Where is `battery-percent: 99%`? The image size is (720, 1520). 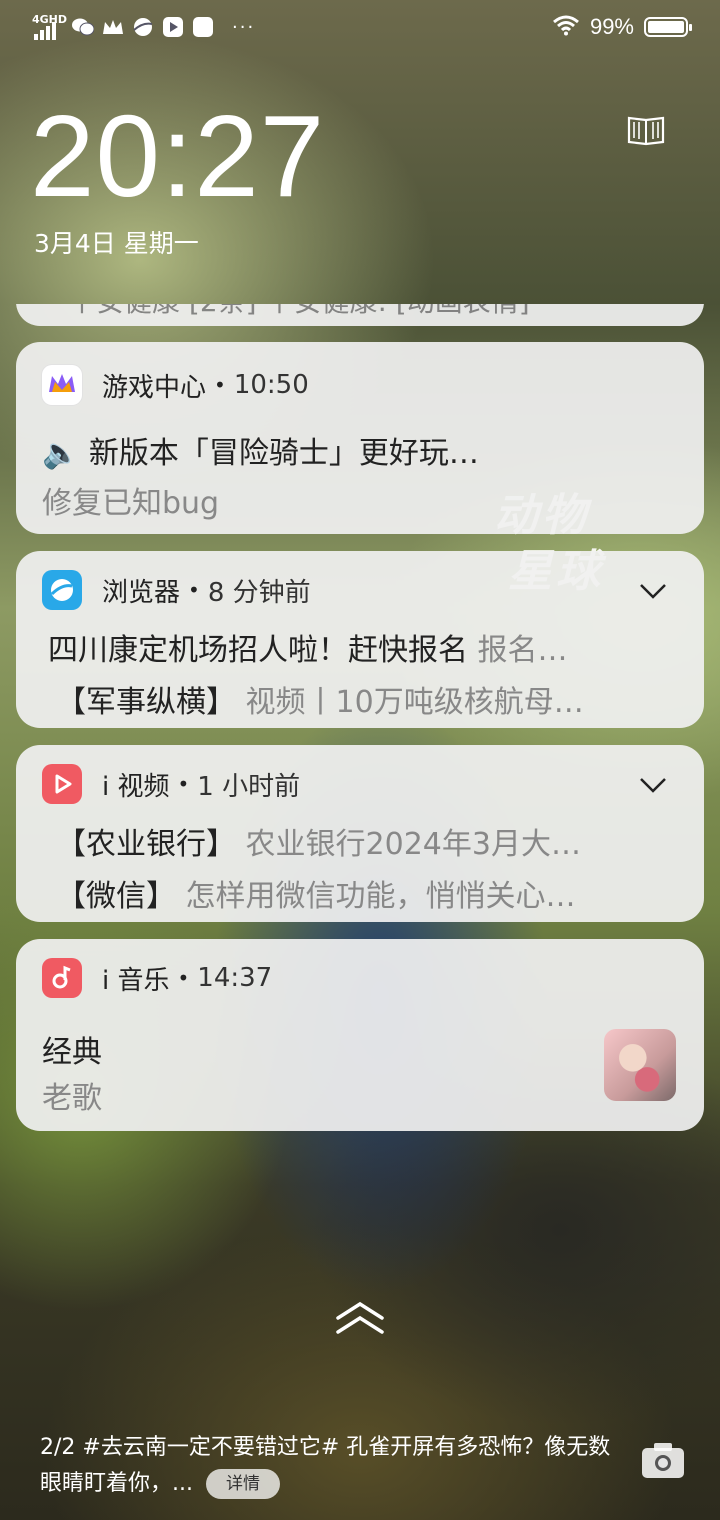 battery-percent: 99% is located at coordinates (611, 26).